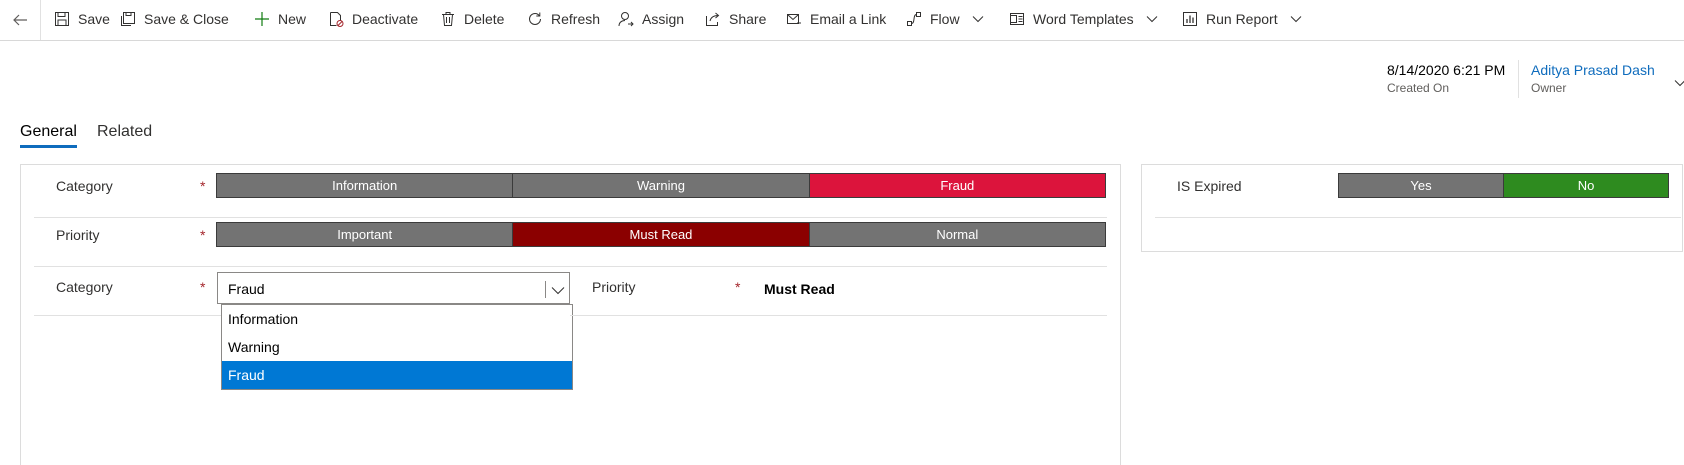 The image size is (1684, 465). I want to click on flow-button: Flow, so click(945, 19).